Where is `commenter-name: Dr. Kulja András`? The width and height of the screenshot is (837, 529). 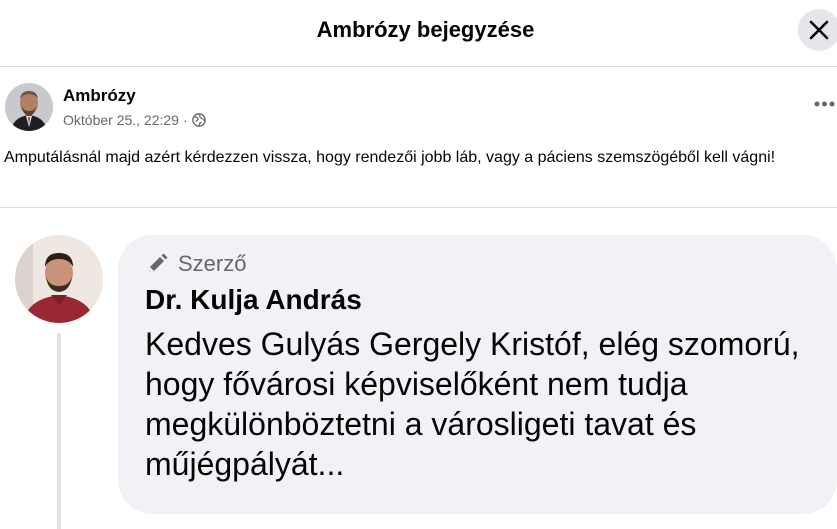
commenter-name: Dr. Kulja András is located at coordinates (253, 300).